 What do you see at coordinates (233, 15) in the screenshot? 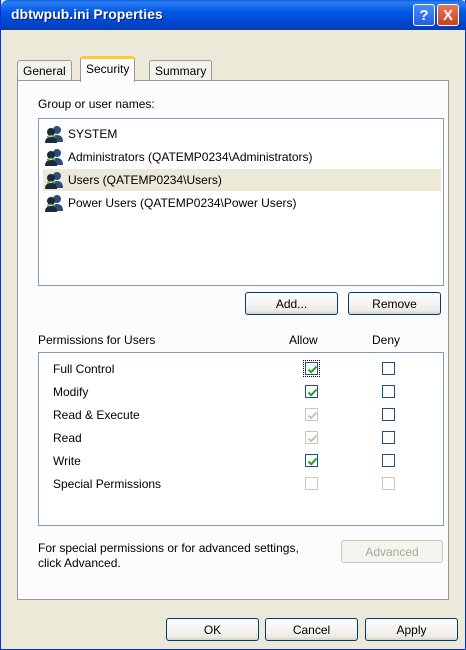
I see `title-bar: dbtwpub.ini Properties ? X` at bounding box center [233, 15].